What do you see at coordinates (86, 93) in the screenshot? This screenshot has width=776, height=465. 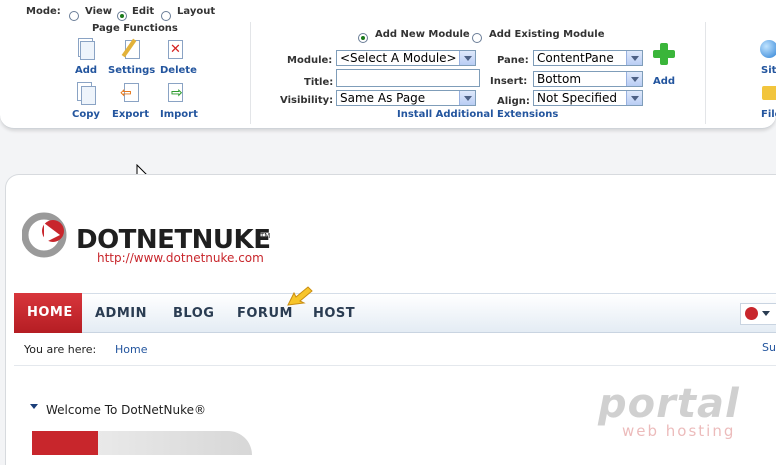 I see `copy-icon` at bounding box center [86, 93].